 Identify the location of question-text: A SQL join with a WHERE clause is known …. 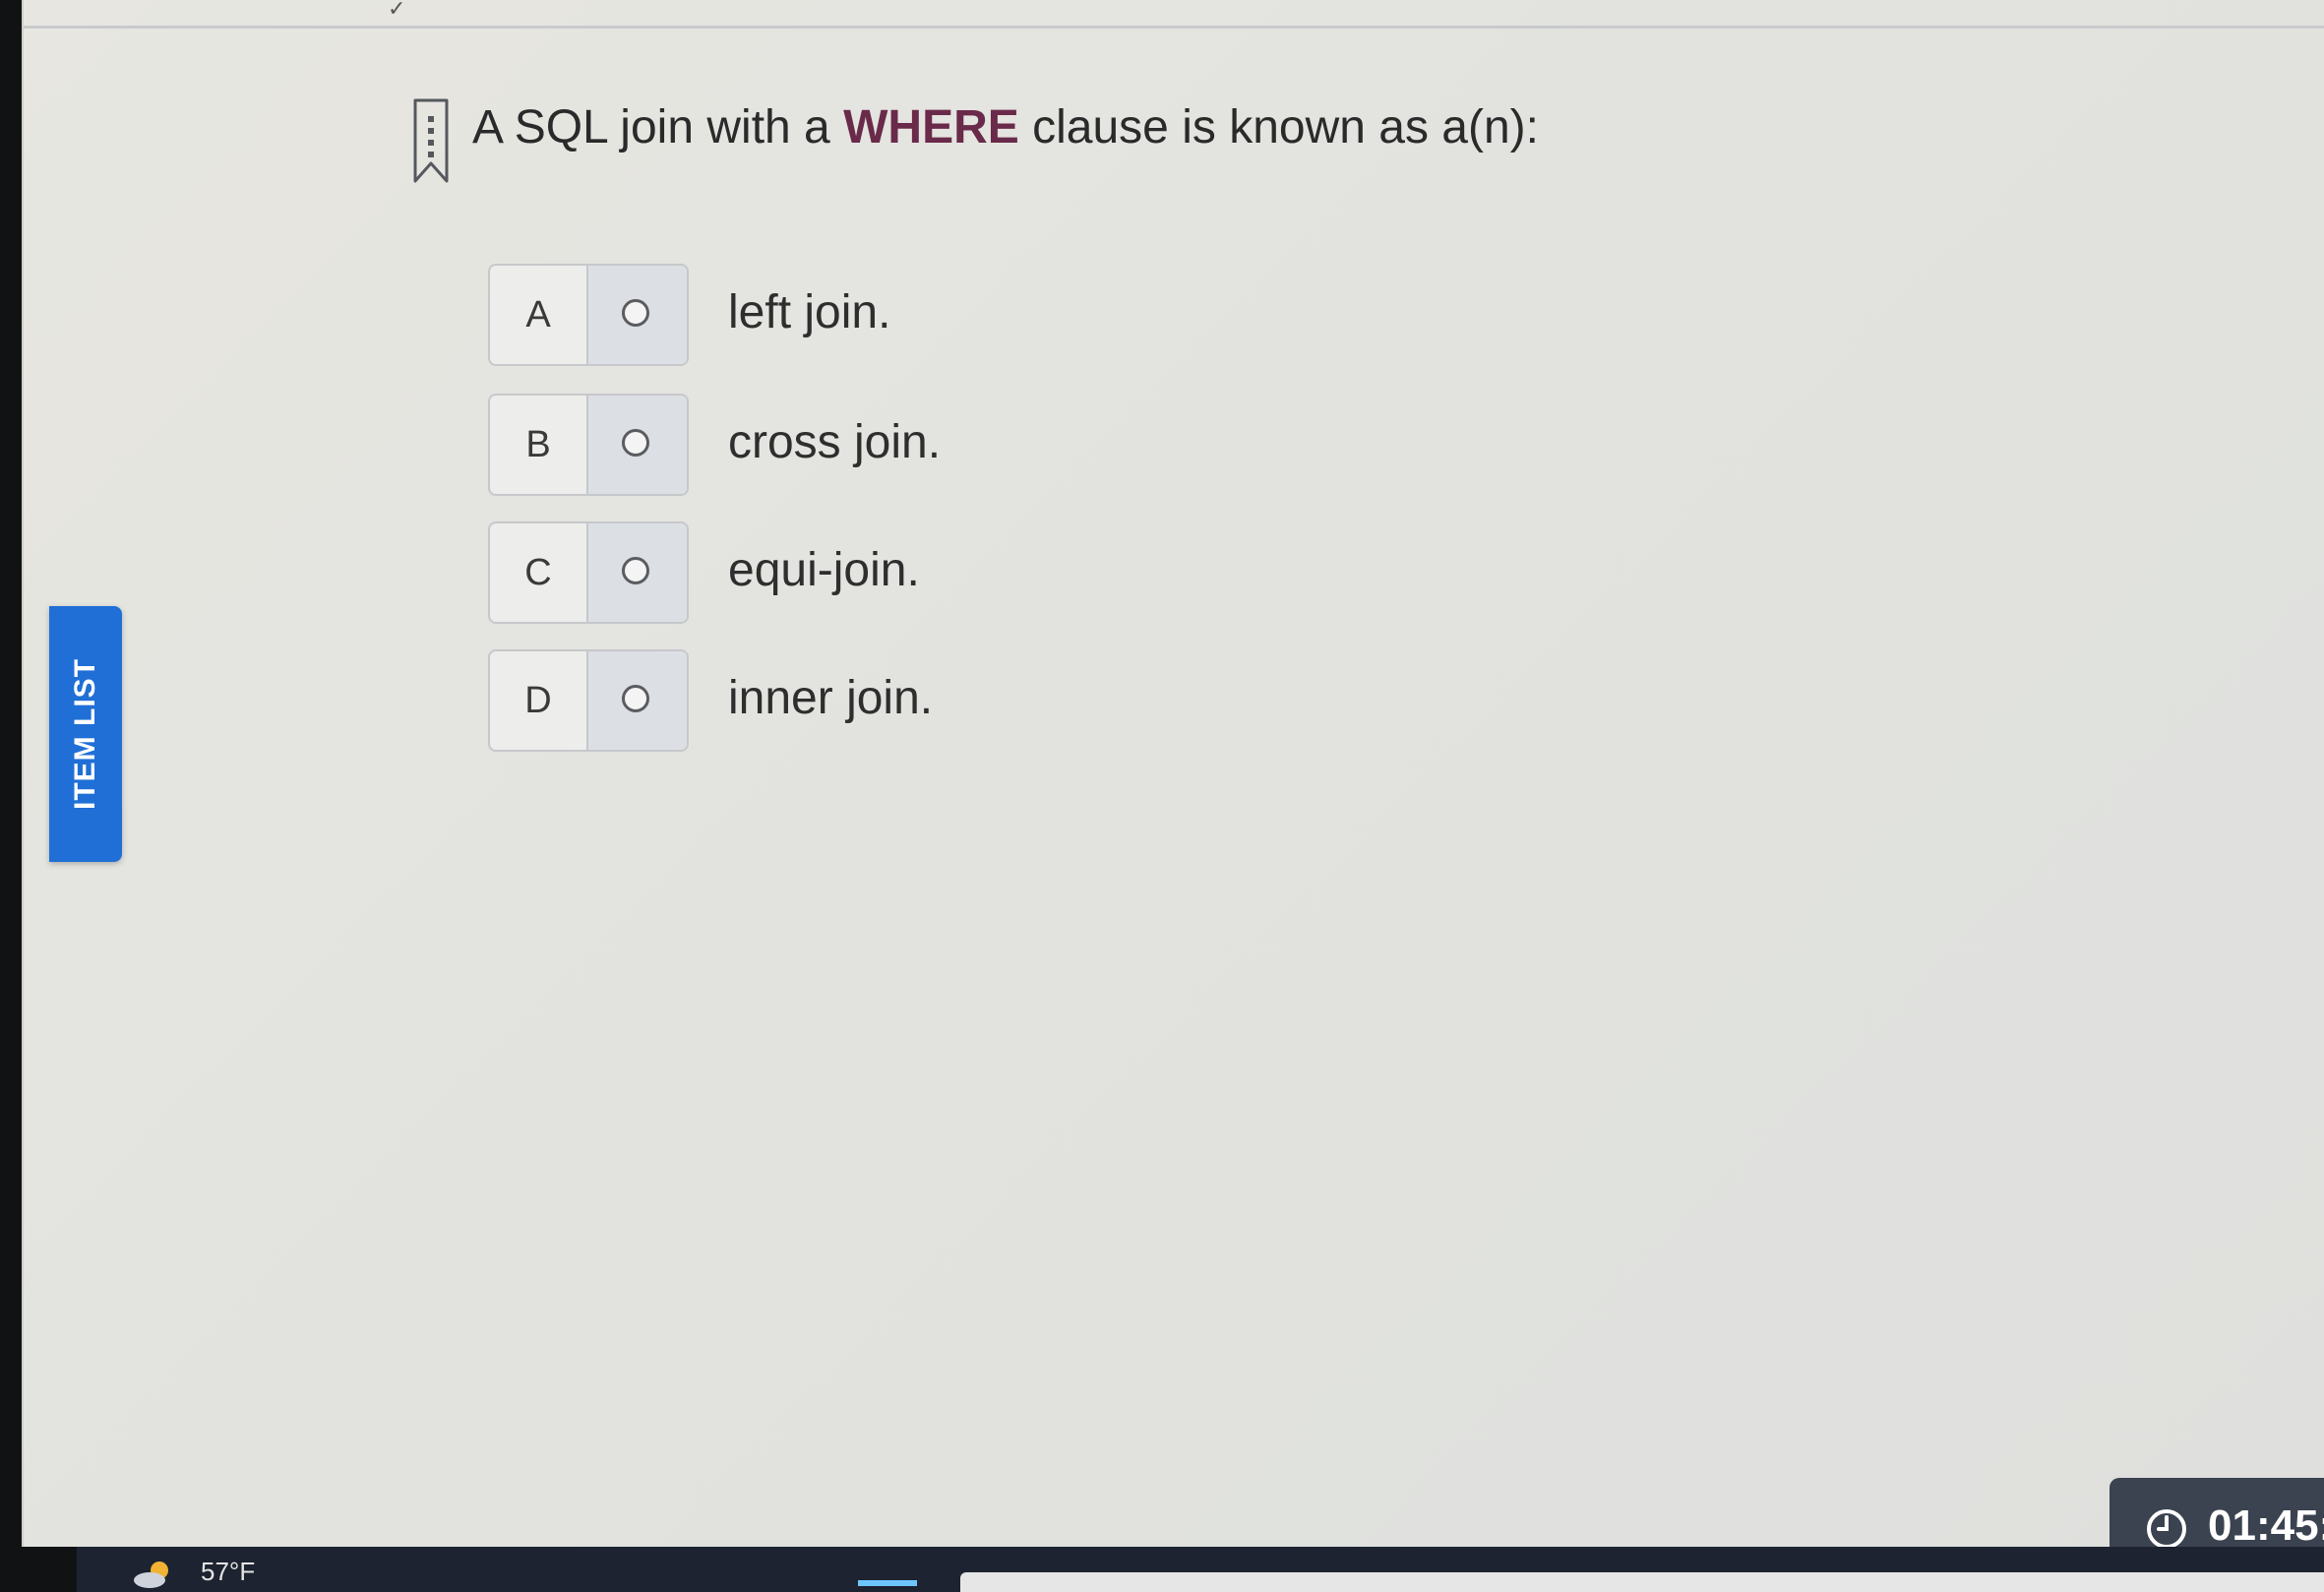
(1005, 127).